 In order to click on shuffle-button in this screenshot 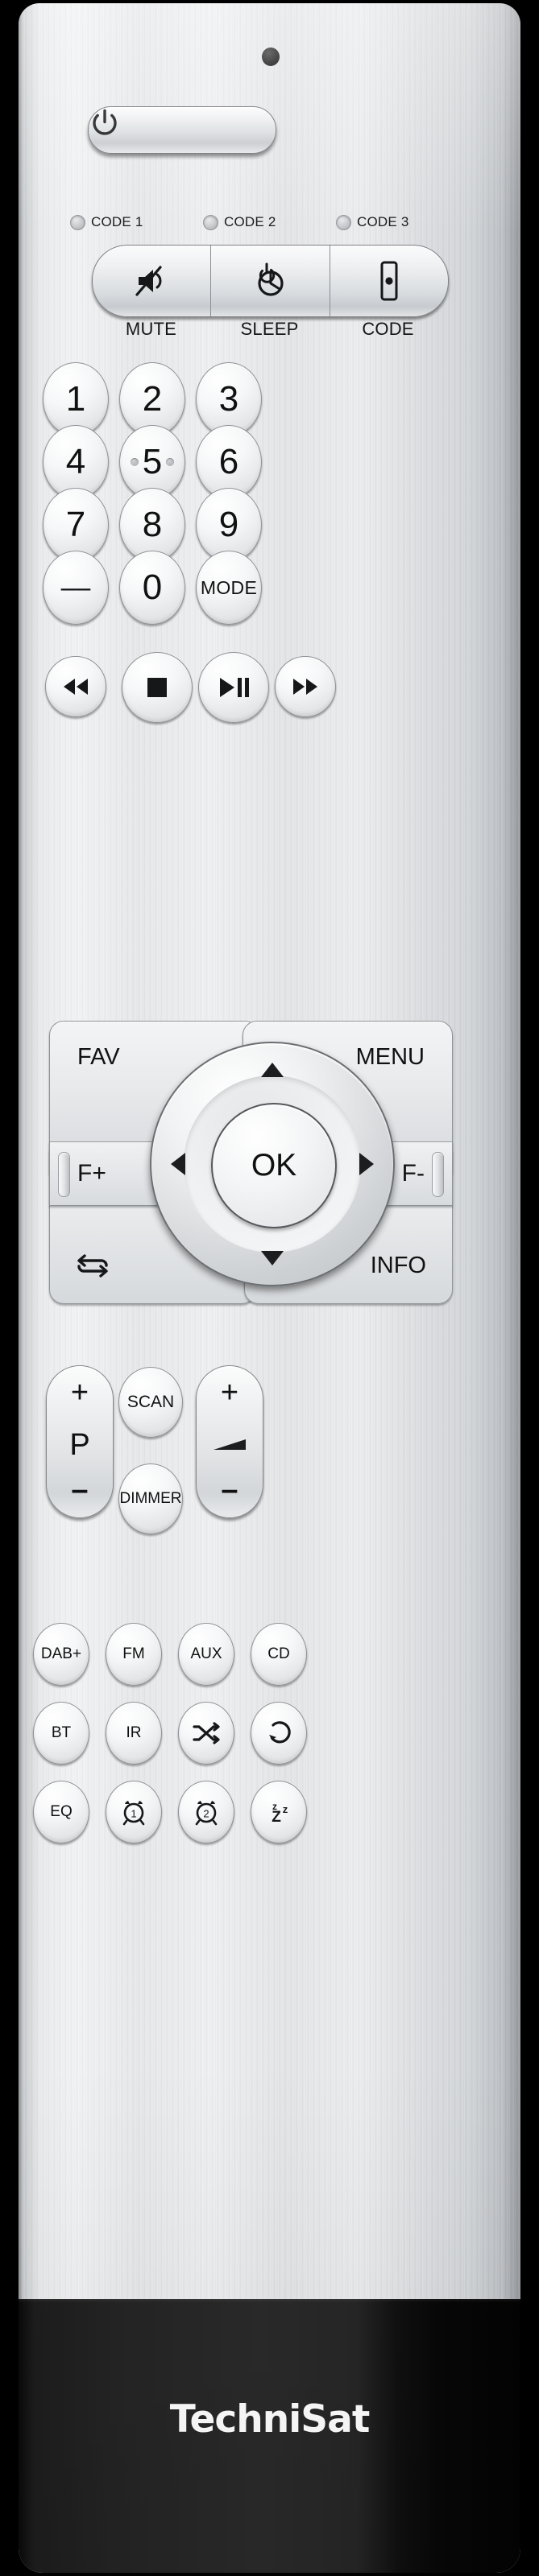, I will do `click(206, 1733)`.